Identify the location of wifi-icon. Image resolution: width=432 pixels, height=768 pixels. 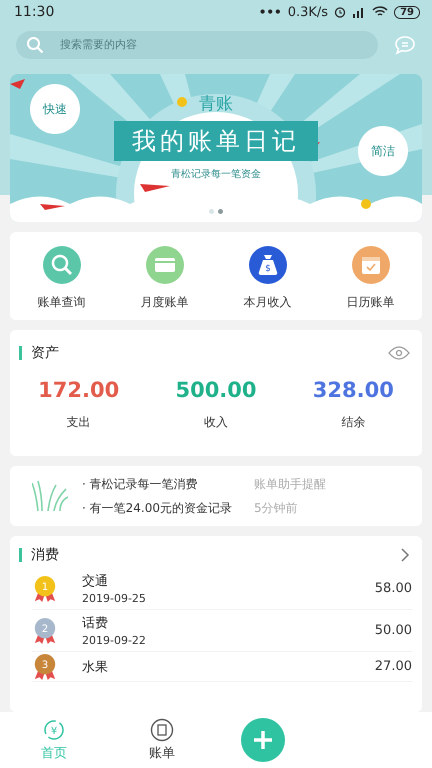
(380, 12).